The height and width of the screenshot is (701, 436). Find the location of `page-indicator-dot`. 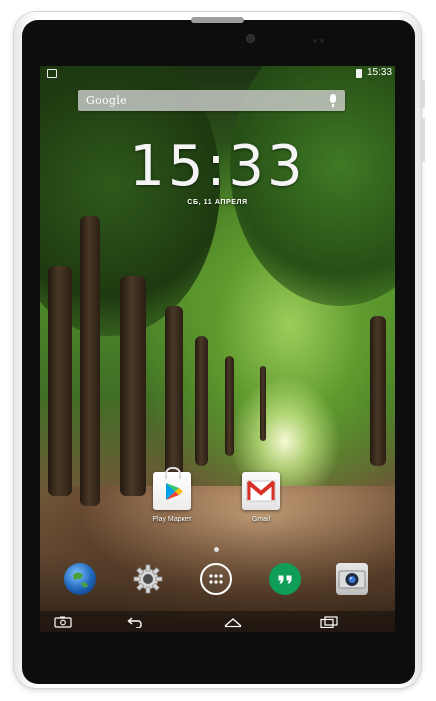

page-indicator-dot is located at coordinates (216, 549).